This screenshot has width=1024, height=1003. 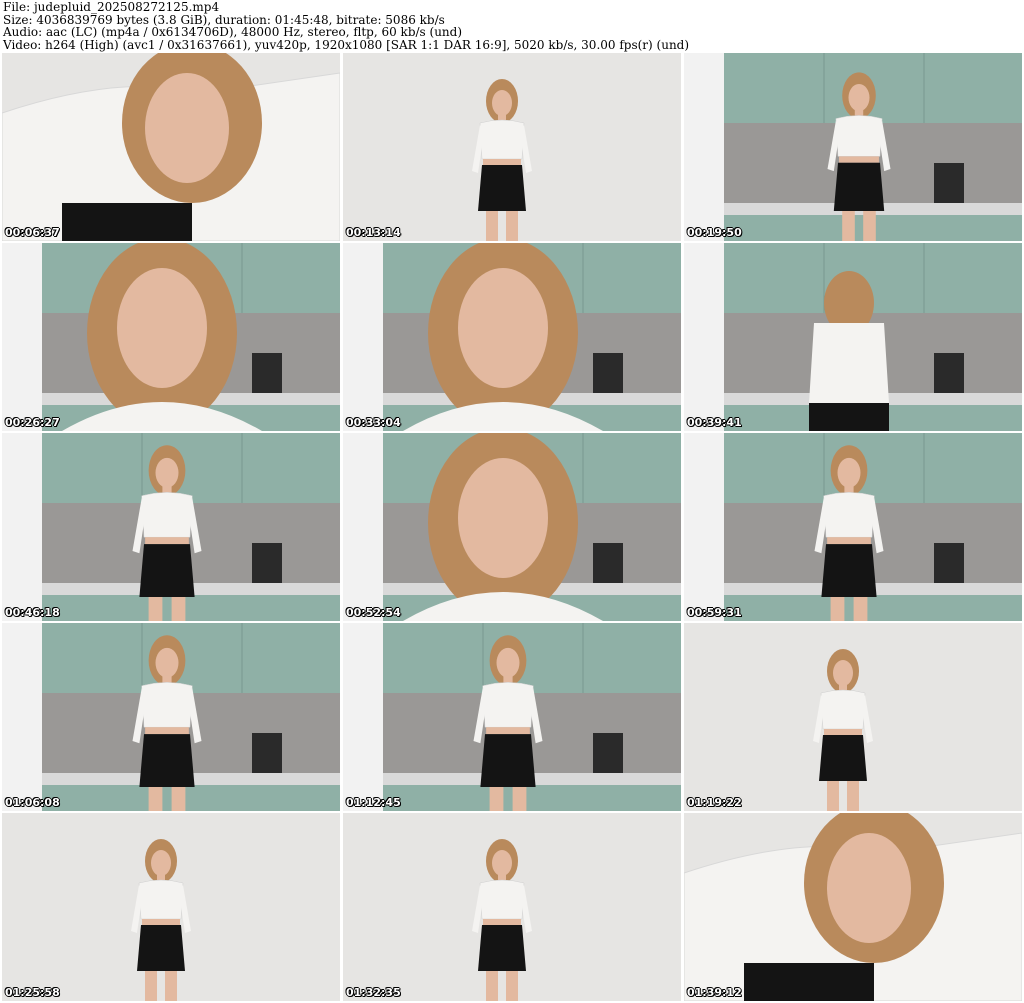 What do you see at coordinates (373, 612) in the screenshot?
I see `thumbnail-timestamp: 00:52:54` at bounding box center [373, 612].